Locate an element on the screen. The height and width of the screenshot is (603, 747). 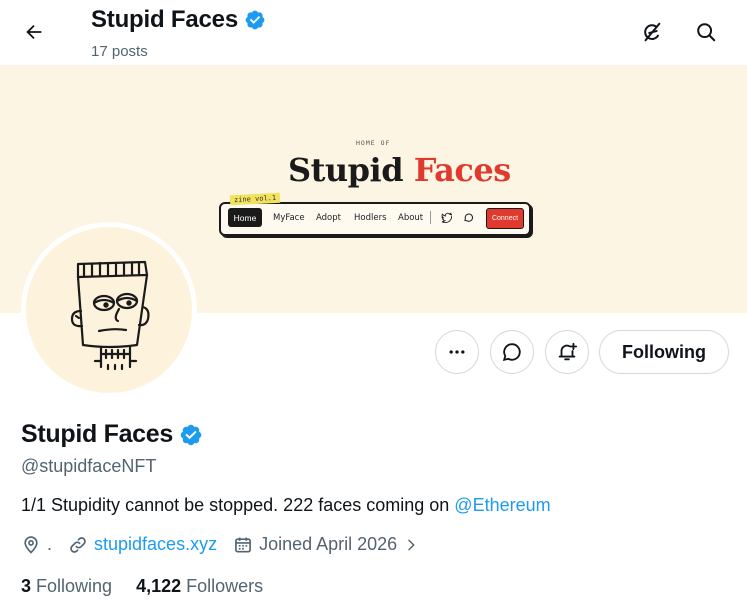
search-button is located at coordinates (706, 32).